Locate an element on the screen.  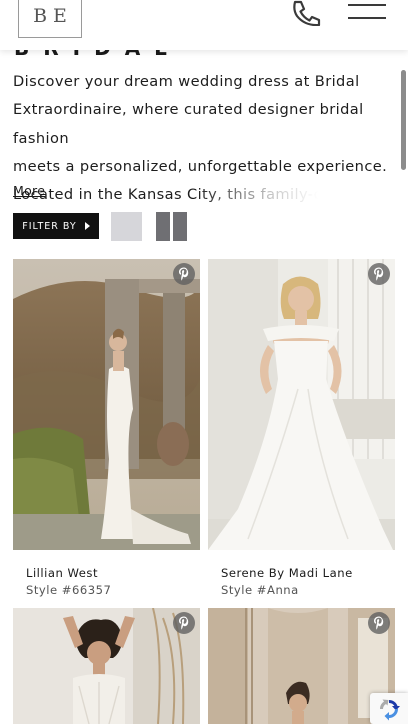
caret-right-icon is located at coordinates (87, 226).